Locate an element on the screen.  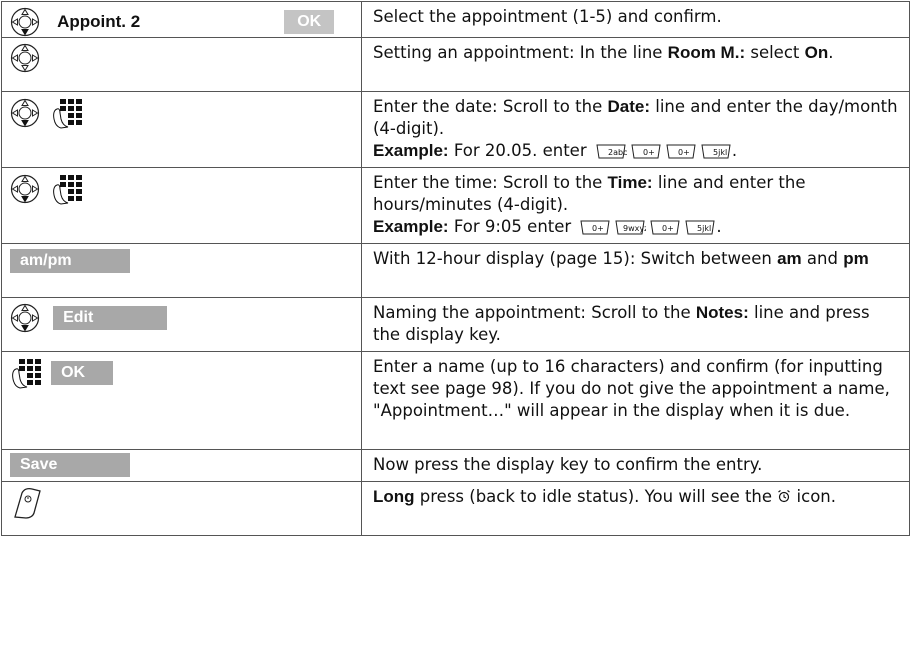
field-name: Notes: is located at coordinates (722, 312).